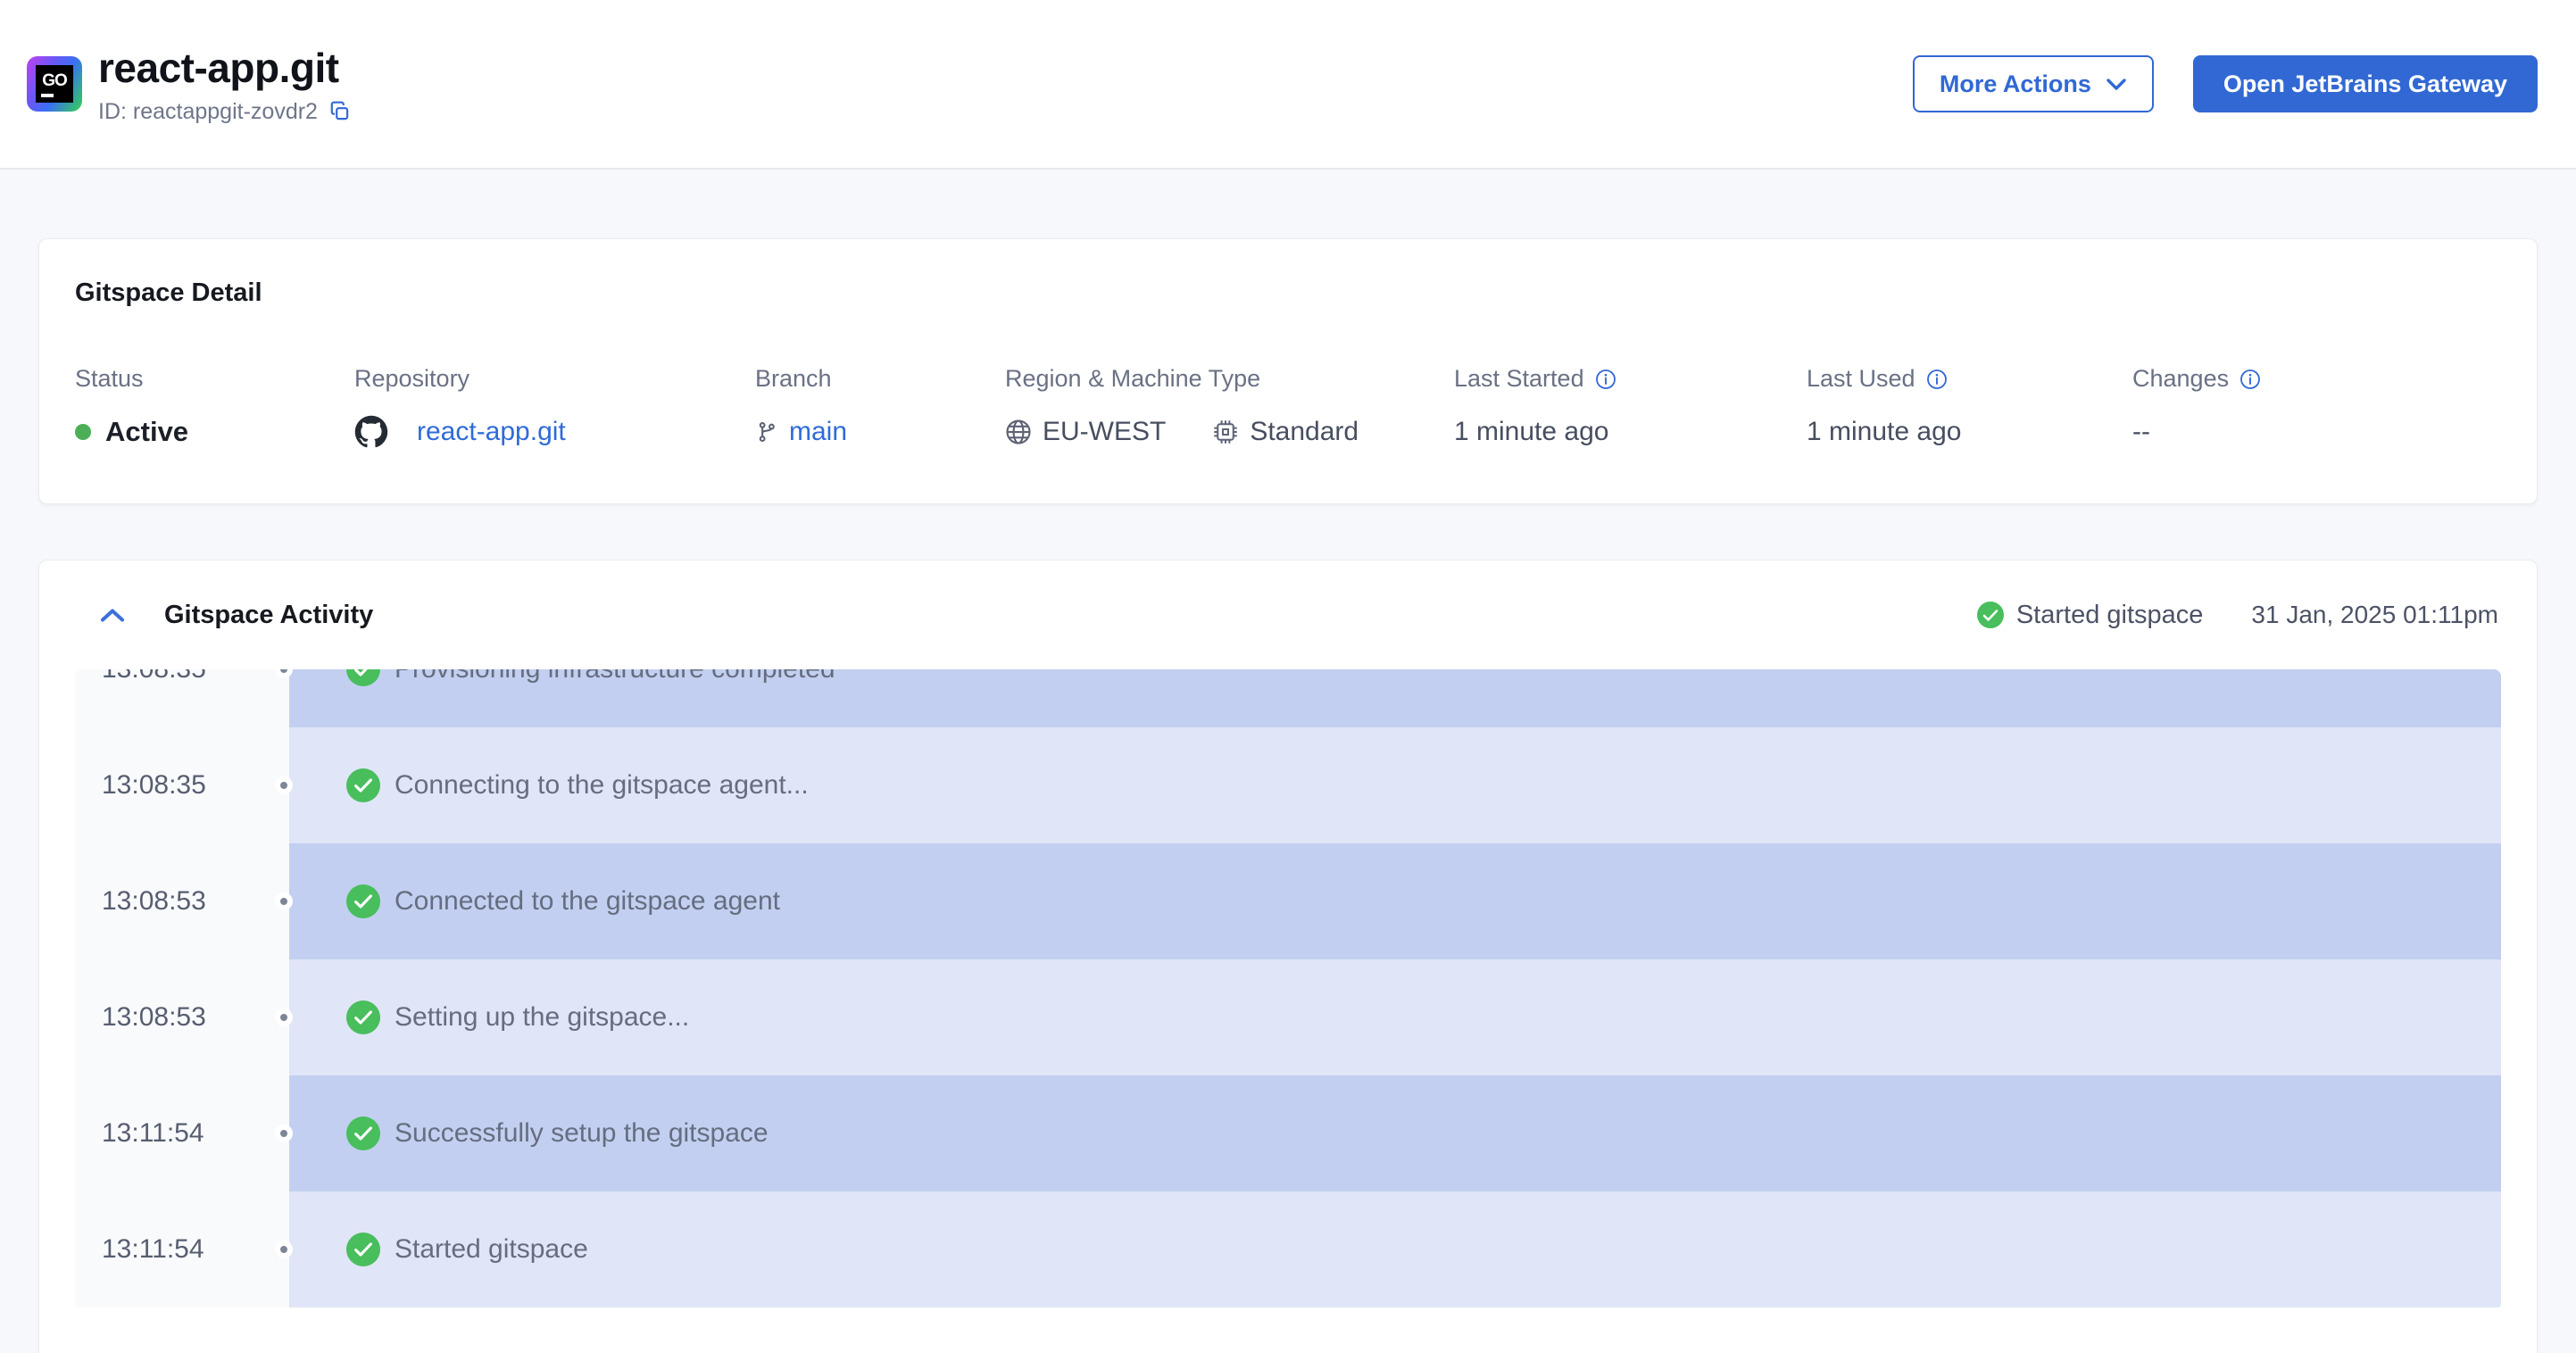 Image resolution: width=2576 pixels, height=1353 pixels. I want to click on activity-date: 31 Jan, 2025 01:11pm, so click(2375, 614).